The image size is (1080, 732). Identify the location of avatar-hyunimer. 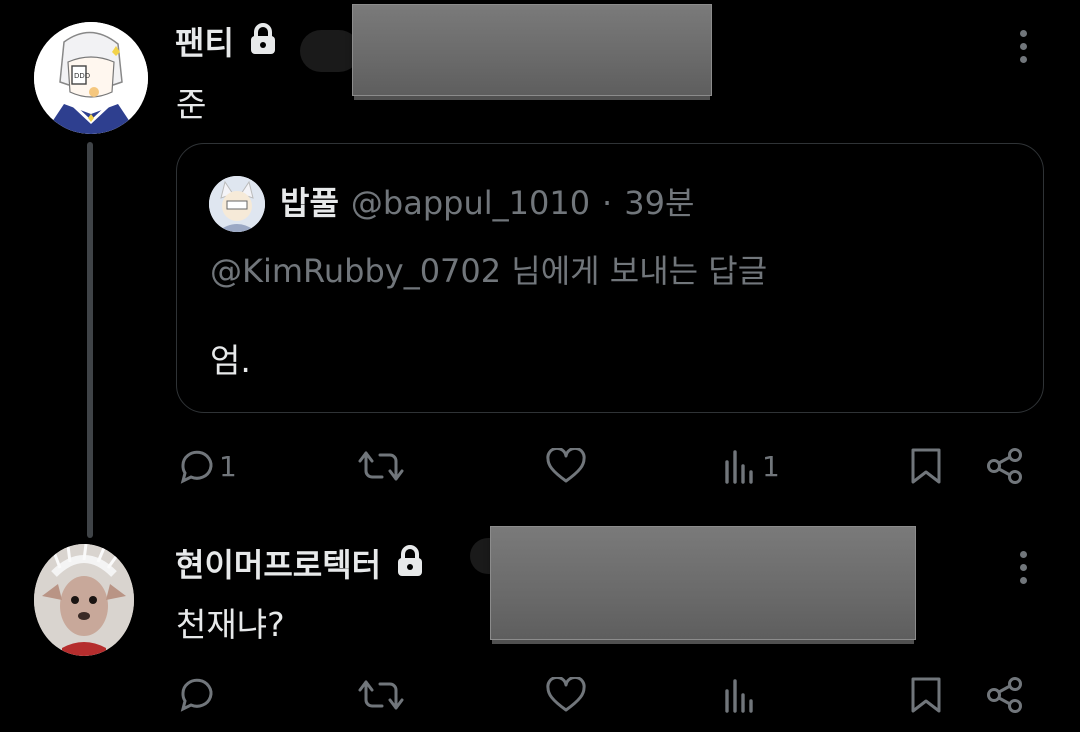
(84, 600).